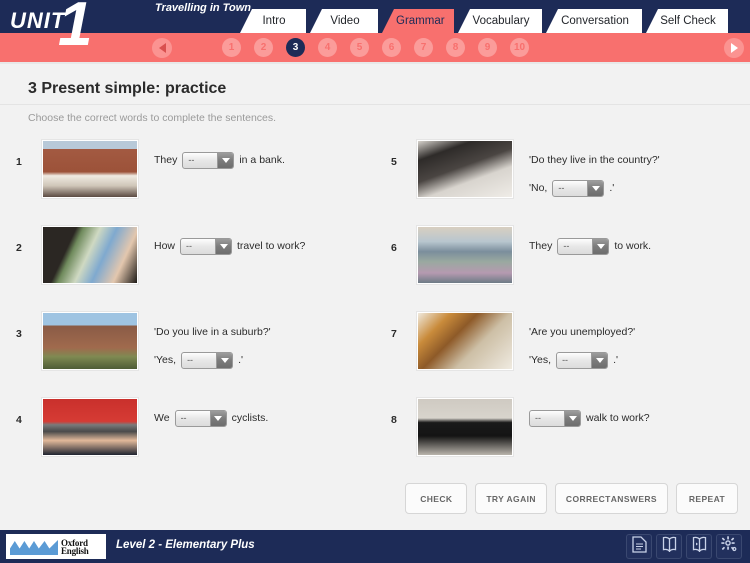  Describe the element at coordinates (182, 183) in the screenshot. I see `exercise-item: 1 They -- in a bank.` at that location.